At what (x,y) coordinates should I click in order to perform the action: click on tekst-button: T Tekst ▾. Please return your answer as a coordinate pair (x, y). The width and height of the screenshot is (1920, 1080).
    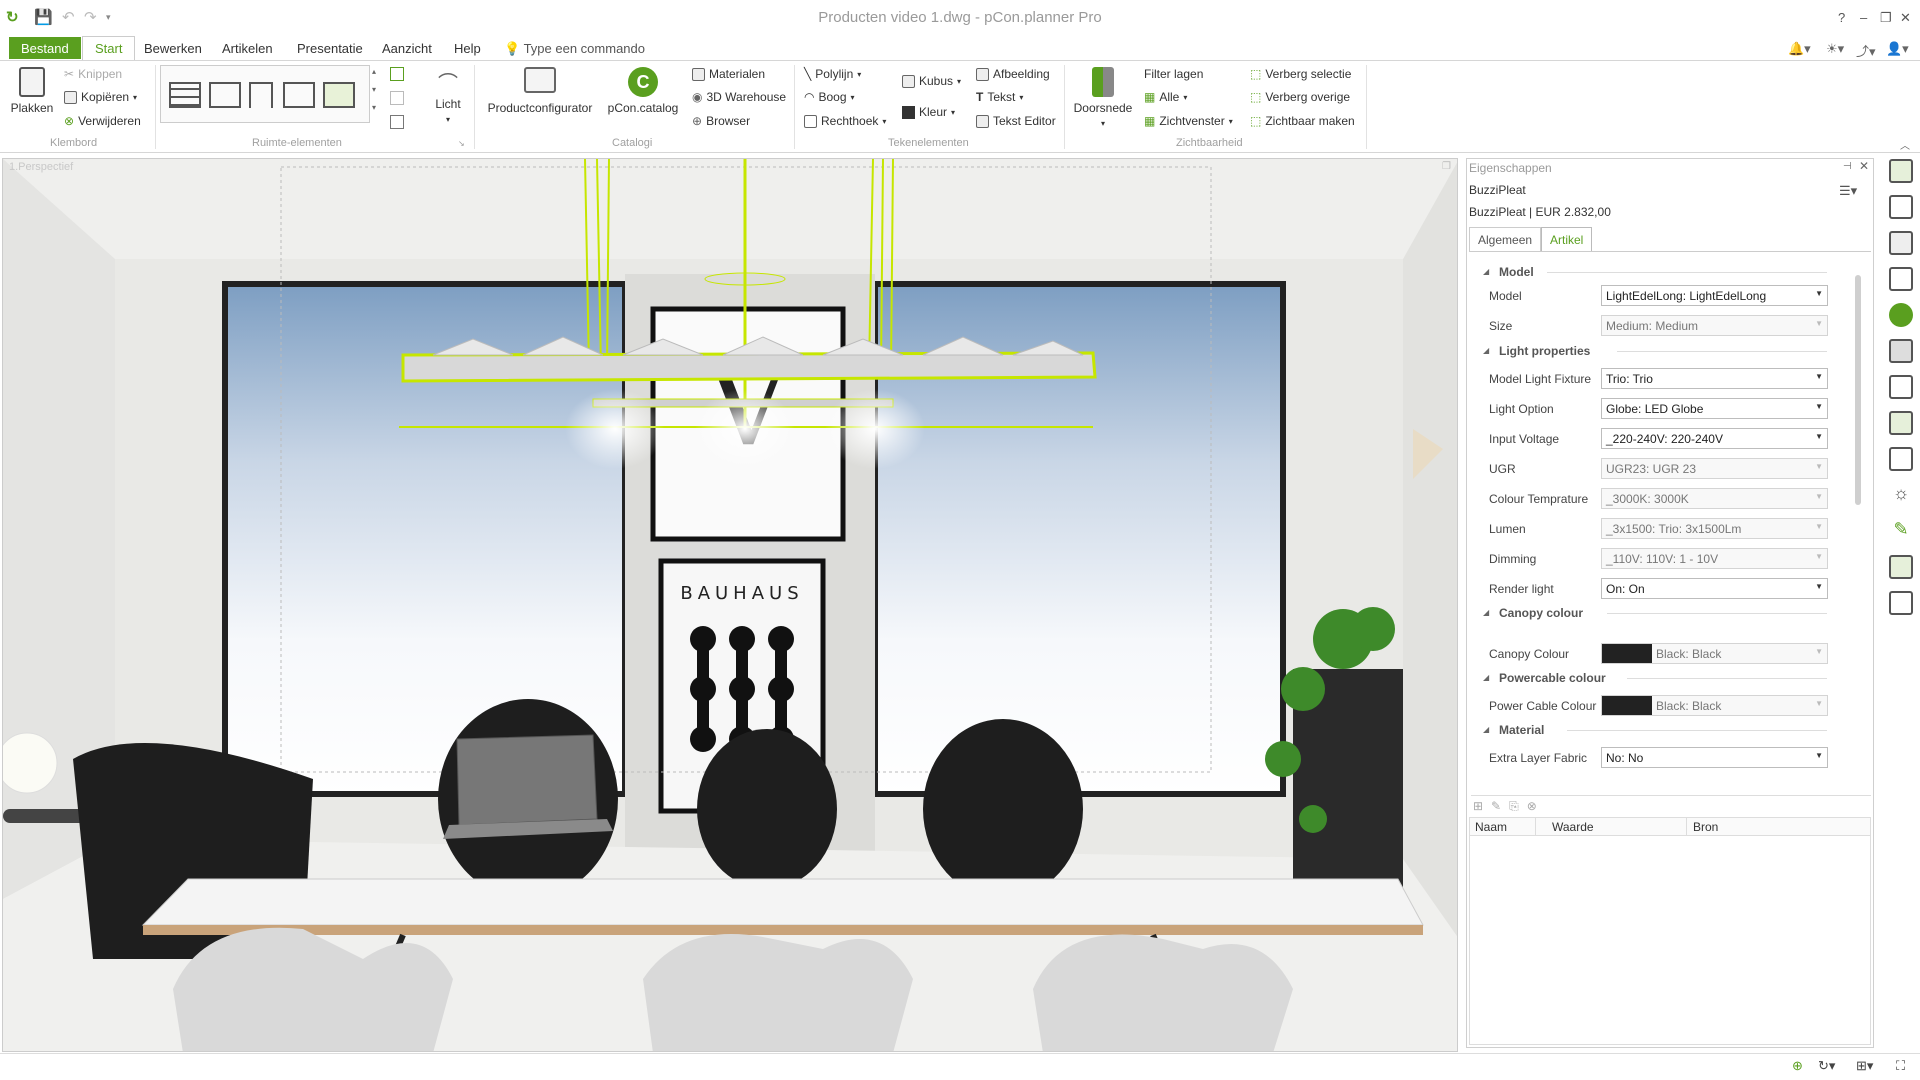
    Looking at the image, I should click on (999, 97).